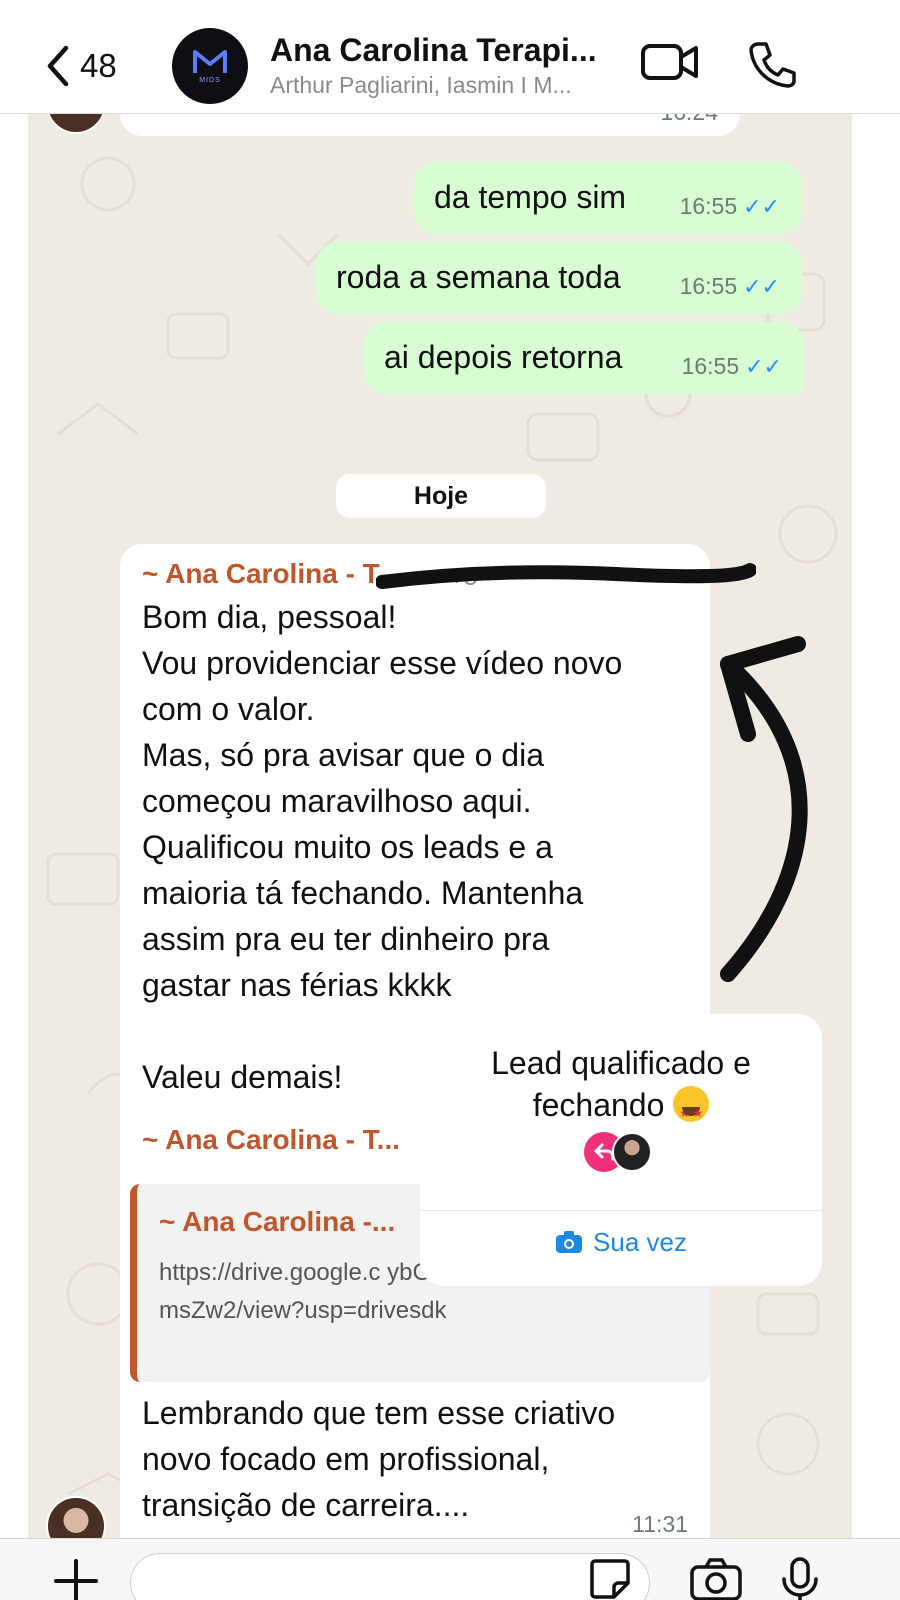 This screenshot has height=1600, width=900. I want to click on message-line: maioria tá fechando. Mantenha, so click(363, 893).